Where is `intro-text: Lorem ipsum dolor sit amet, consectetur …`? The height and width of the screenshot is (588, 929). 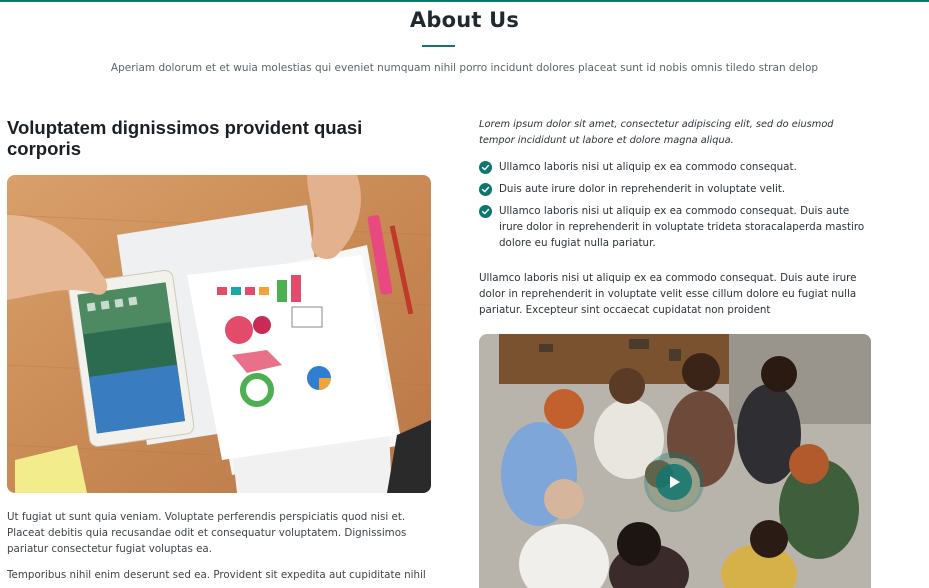
intro-text: Lorem ipsum dolor sit amet, consectetur … is located at coordinates (656, 132).